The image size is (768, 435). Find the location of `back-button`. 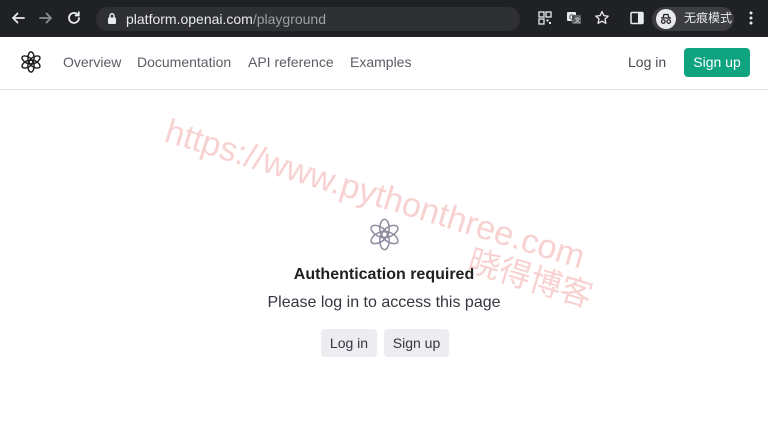

back-button is located at coordinates (18, 18).